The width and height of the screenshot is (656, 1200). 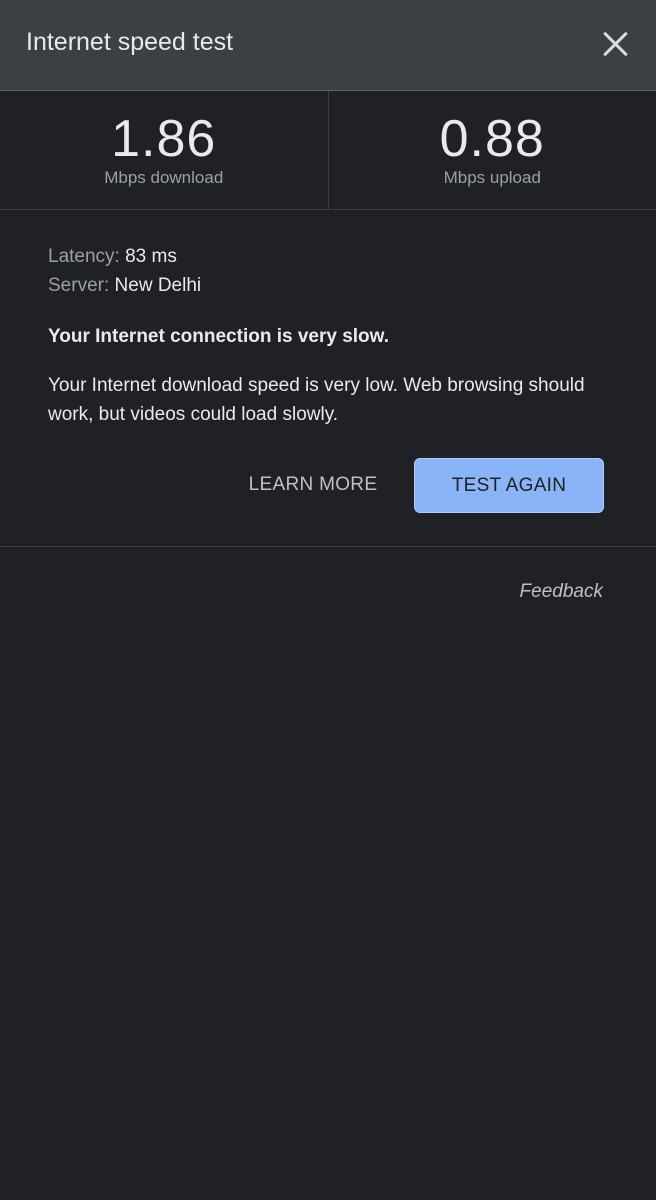 I want to click on upload-speed-value: 0.88, so click(x=492, y=139).